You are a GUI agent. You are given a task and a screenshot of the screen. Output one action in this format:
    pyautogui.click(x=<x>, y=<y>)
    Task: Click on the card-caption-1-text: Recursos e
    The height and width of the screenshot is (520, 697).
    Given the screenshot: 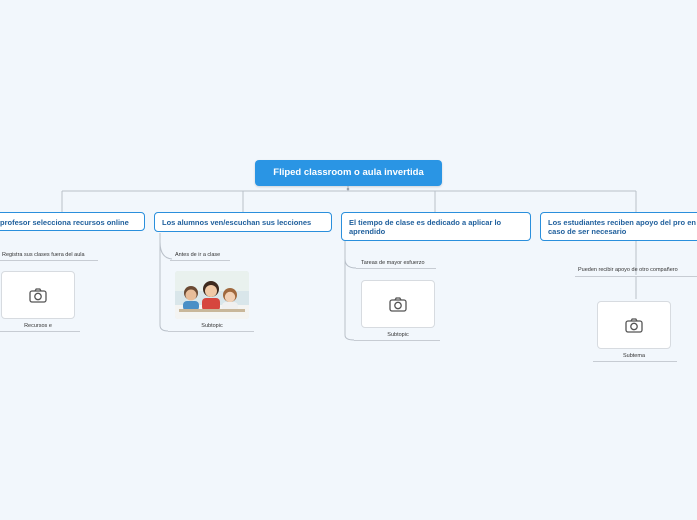 What is the action you would take?
    pyautogui.click(x=38, y=326)
    